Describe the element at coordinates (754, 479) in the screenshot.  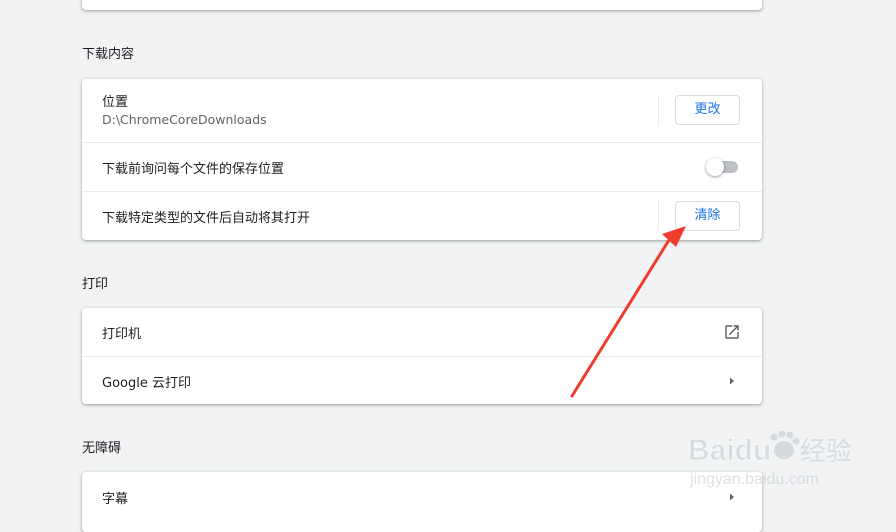
I see `watermark-url: jingyan.baidu.com` at that location.